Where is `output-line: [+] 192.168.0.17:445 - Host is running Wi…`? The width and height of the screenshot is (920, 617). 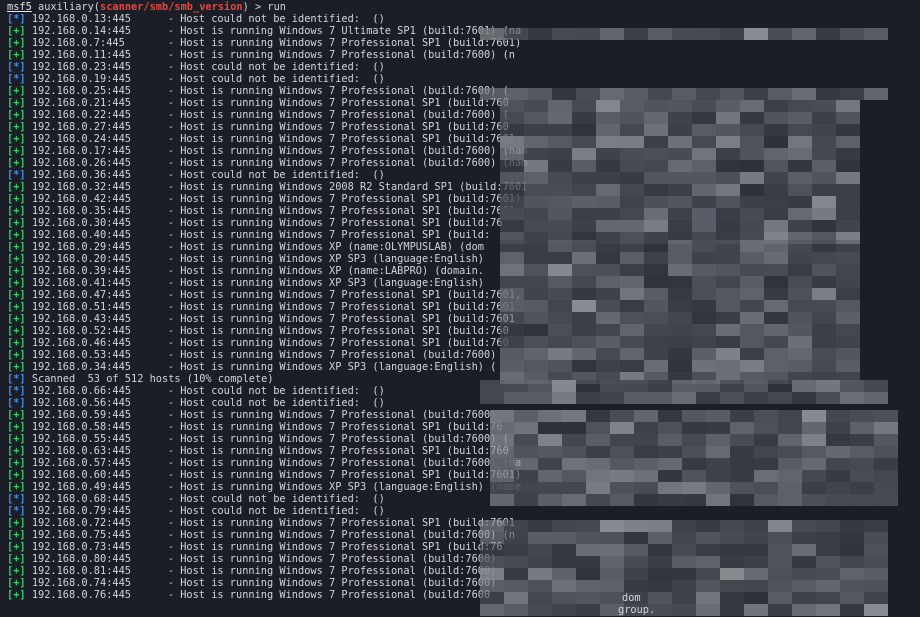
output-line: [+] 192.168.0.17:445 - Host is running Wi… is located at coordinates (267, 151).